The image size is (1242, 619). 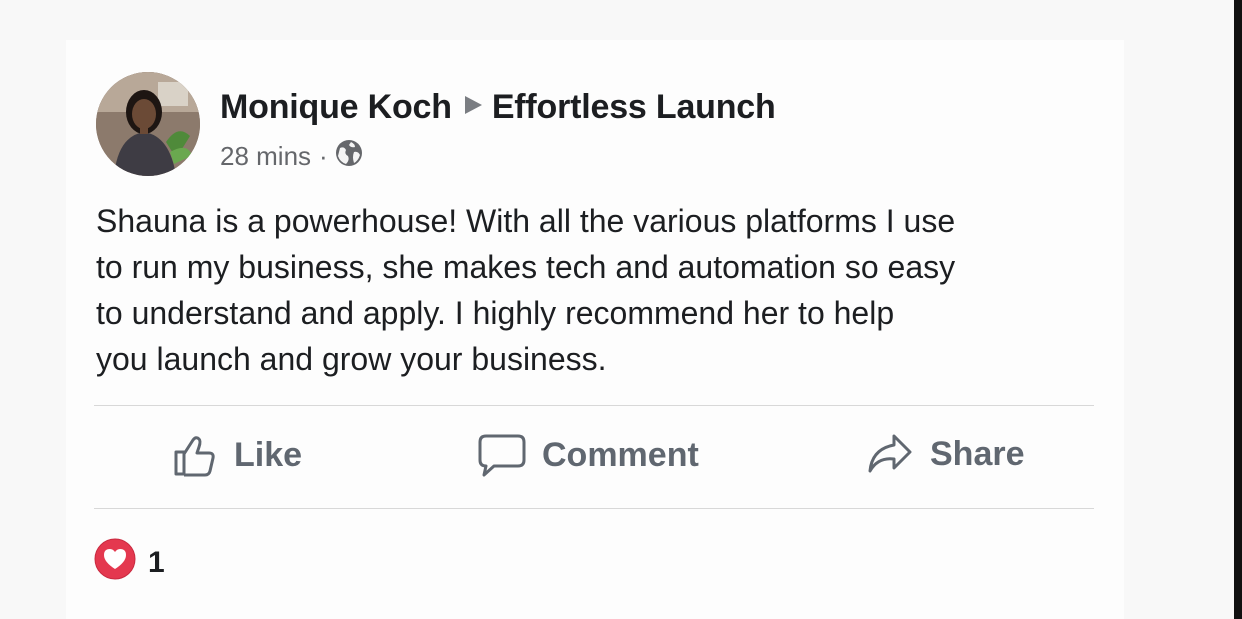 I want to click on avatar, so click(x=148, y=124).